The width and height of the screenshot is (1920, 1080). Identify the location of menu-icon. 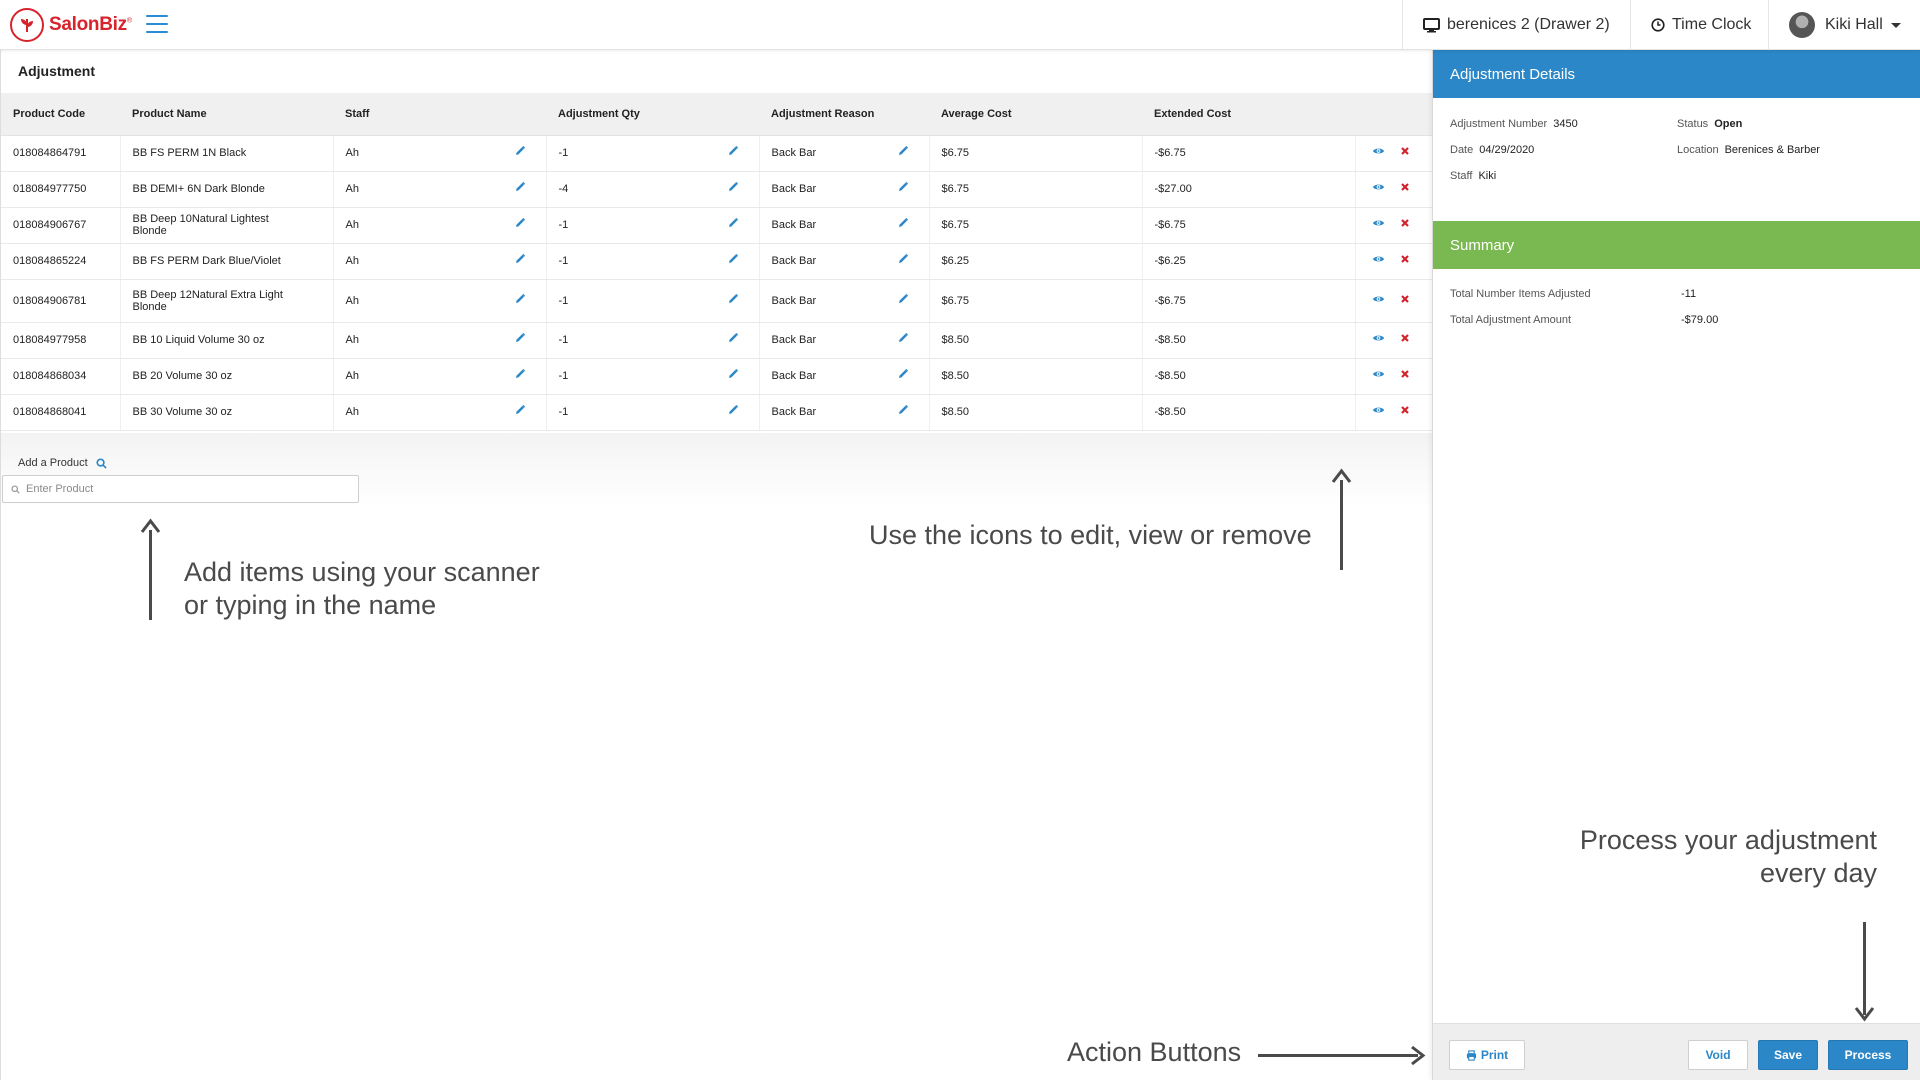
(157, 24).